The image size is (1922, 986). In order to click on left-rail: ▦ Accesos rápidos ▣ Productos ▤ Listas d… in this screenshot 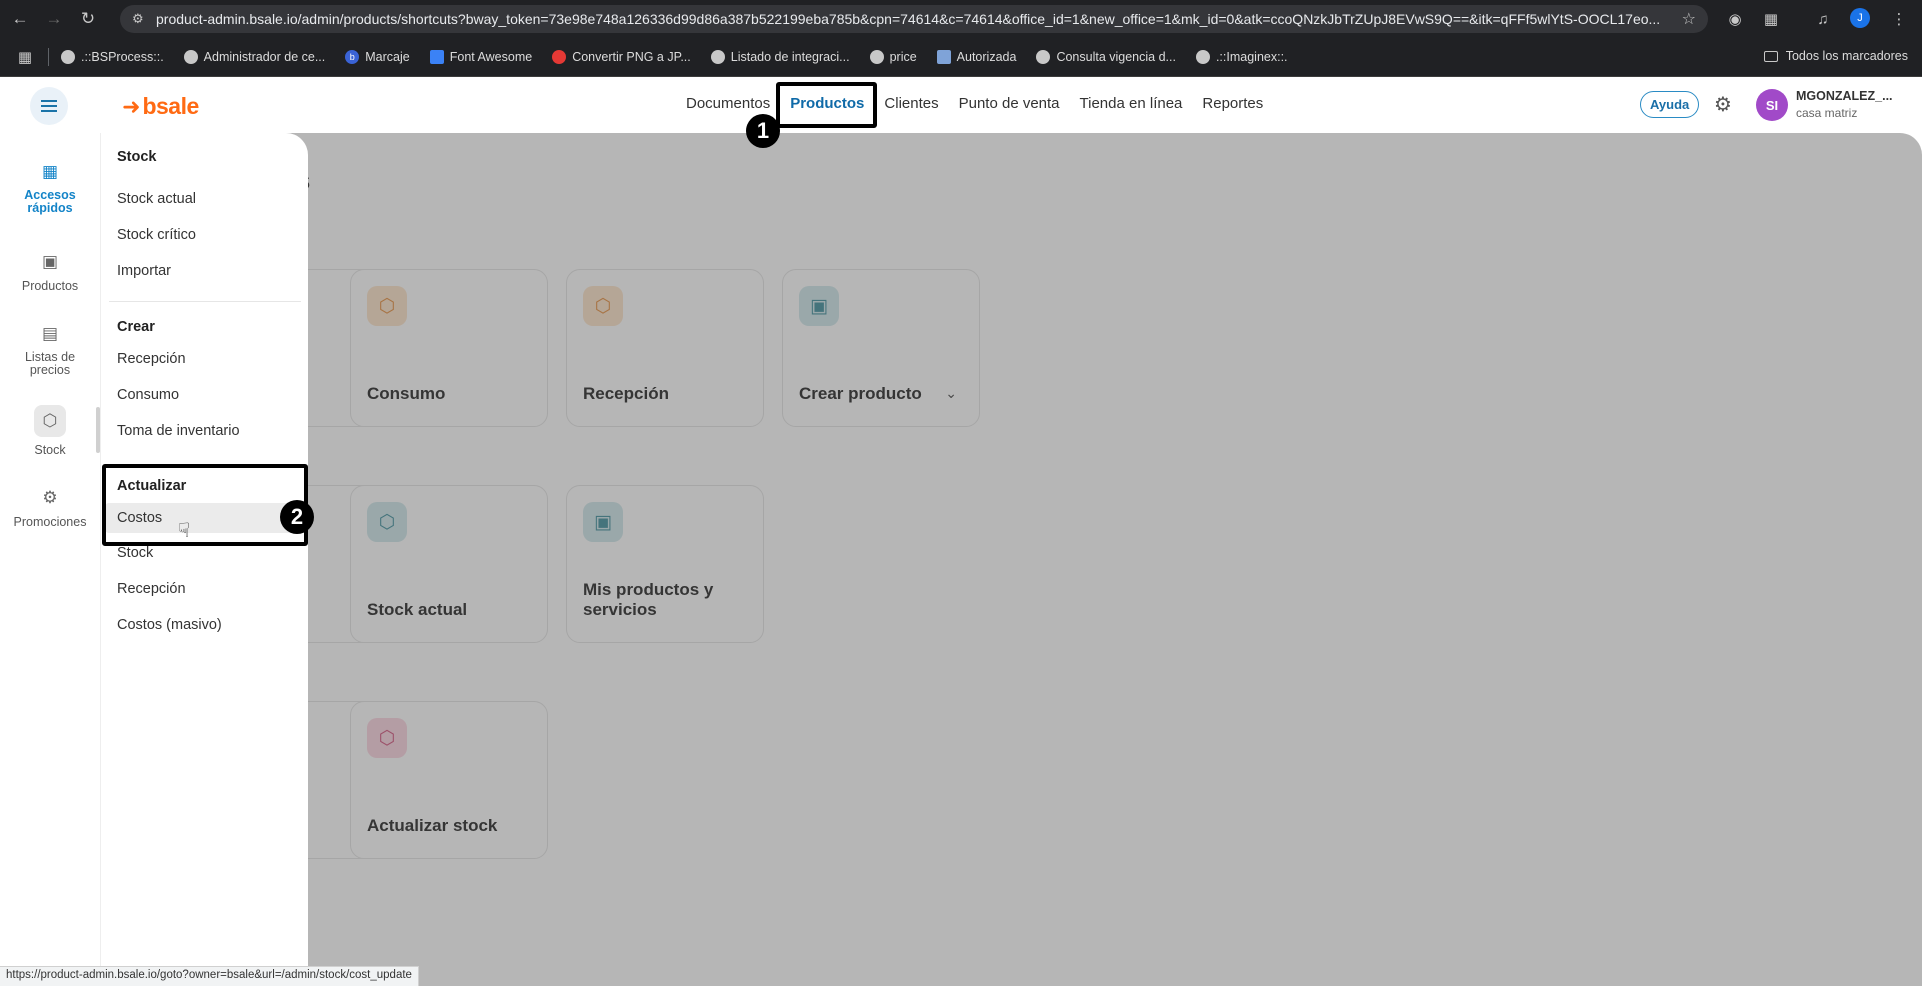, I will do `click(50, 559)`.